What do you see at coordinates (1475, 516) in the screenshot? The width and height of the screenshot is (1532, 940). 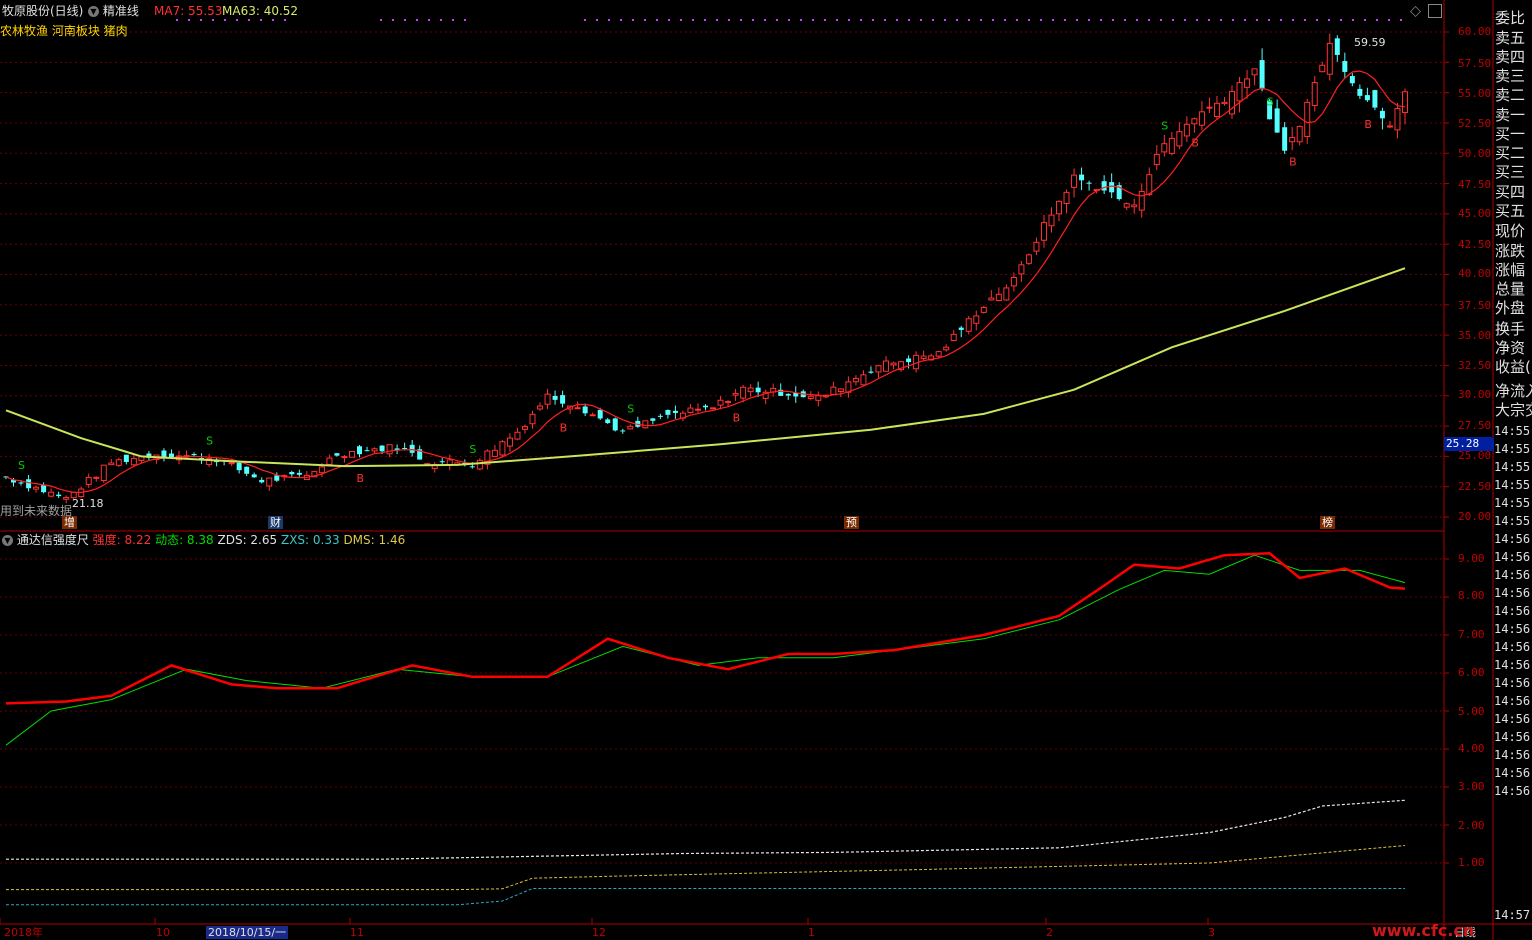 I see `y-tick: 20.00` at bounding box center [1475, 516].